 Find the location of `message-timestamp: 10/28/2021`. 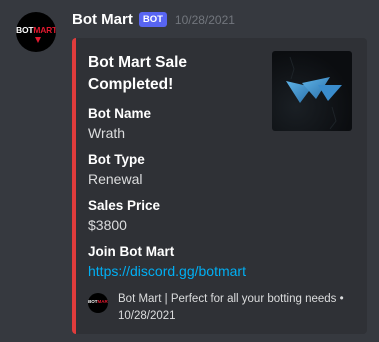

message-timestamp: 10/28/2021 is located at coordinates (204, 19).